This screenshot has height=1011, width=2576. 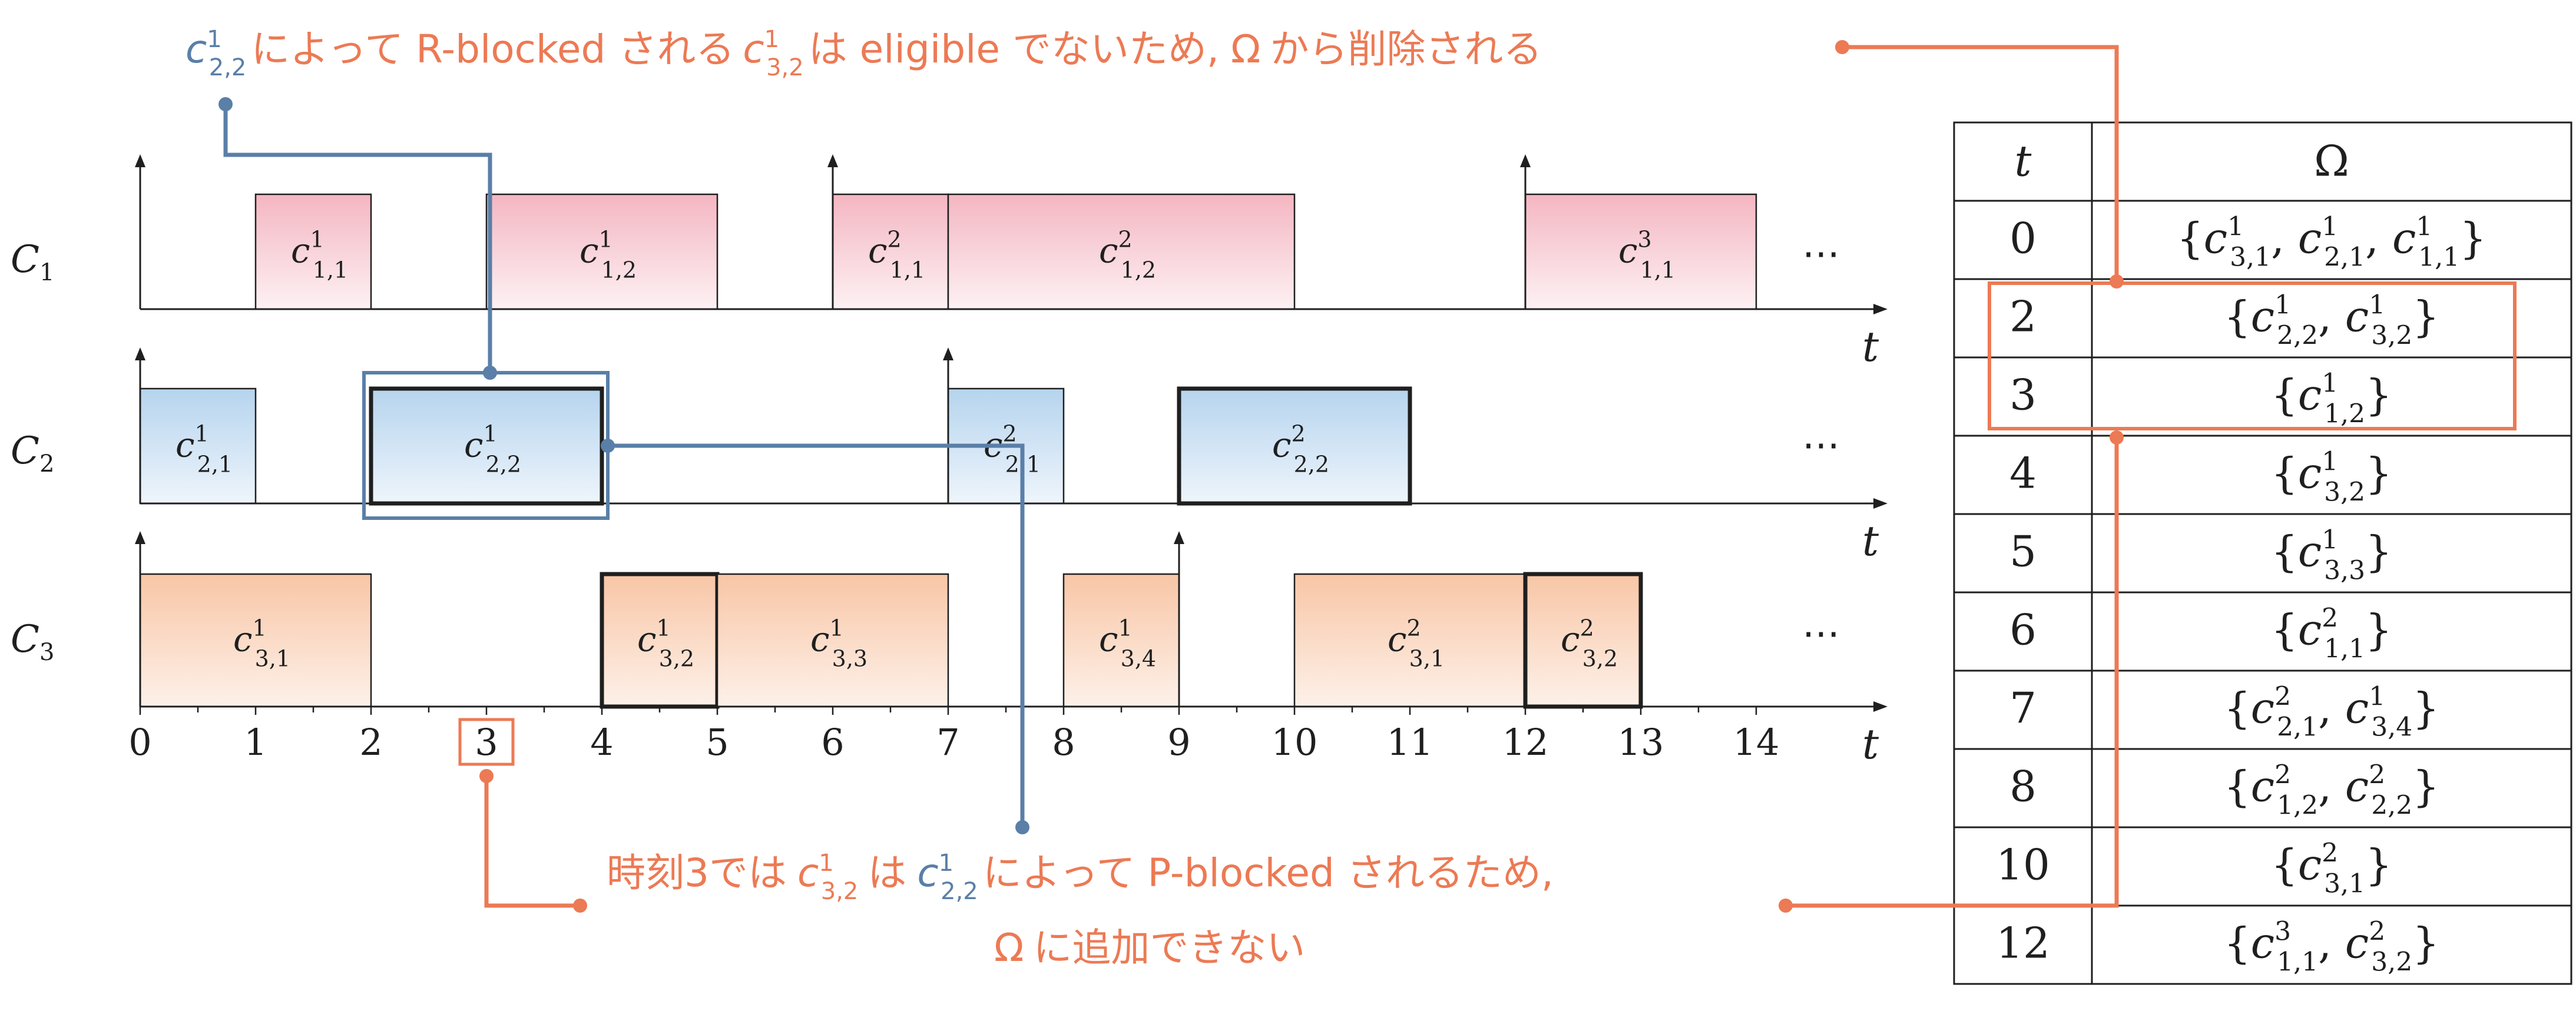 What do you see at coordinates (2250, 258) in the screenshot?
I see `term-sub: 3,1` at bounding box center [2250, 258].